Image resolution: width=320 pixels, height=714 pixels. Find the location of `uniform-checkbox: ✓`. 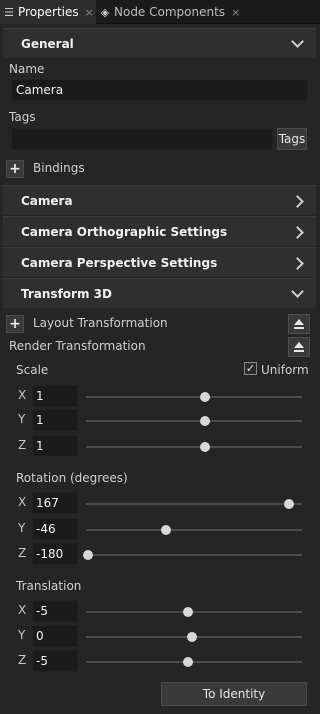

uniform-checkbox: ✓ is located at coordinates (250, 368).